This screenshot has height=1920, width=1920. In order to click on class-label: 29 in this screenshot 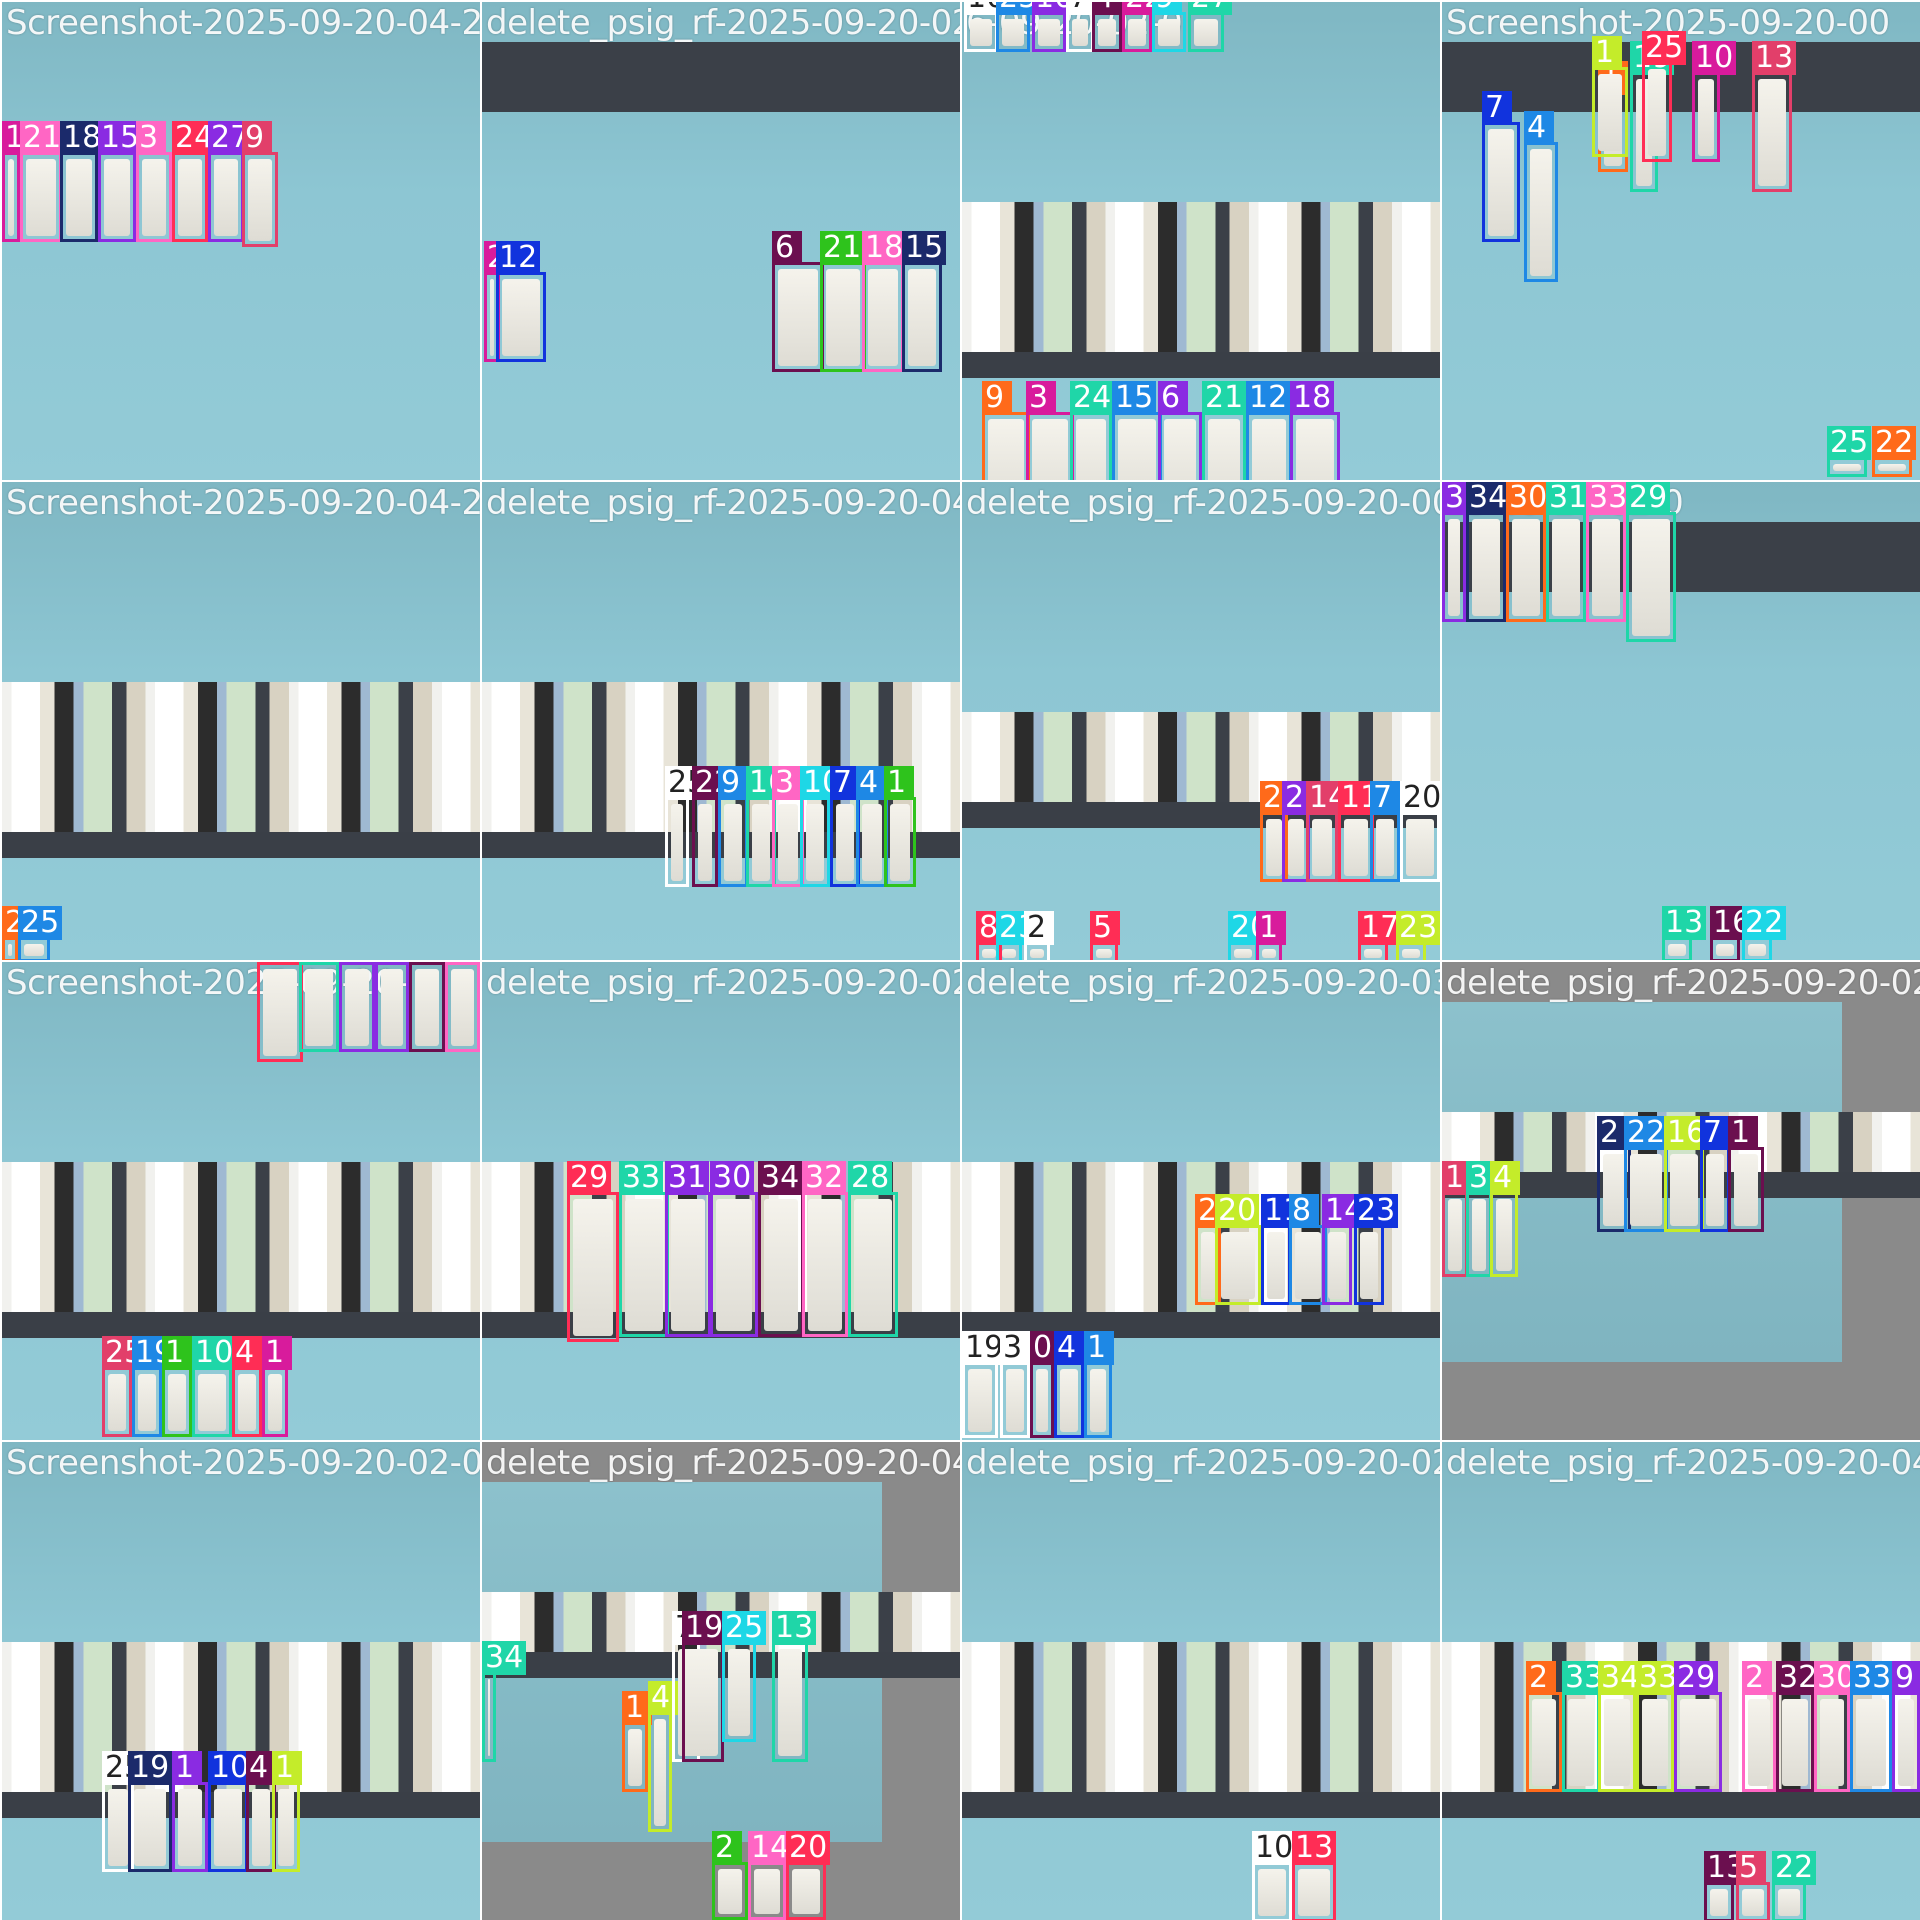, I will do `click(279, 963)`.